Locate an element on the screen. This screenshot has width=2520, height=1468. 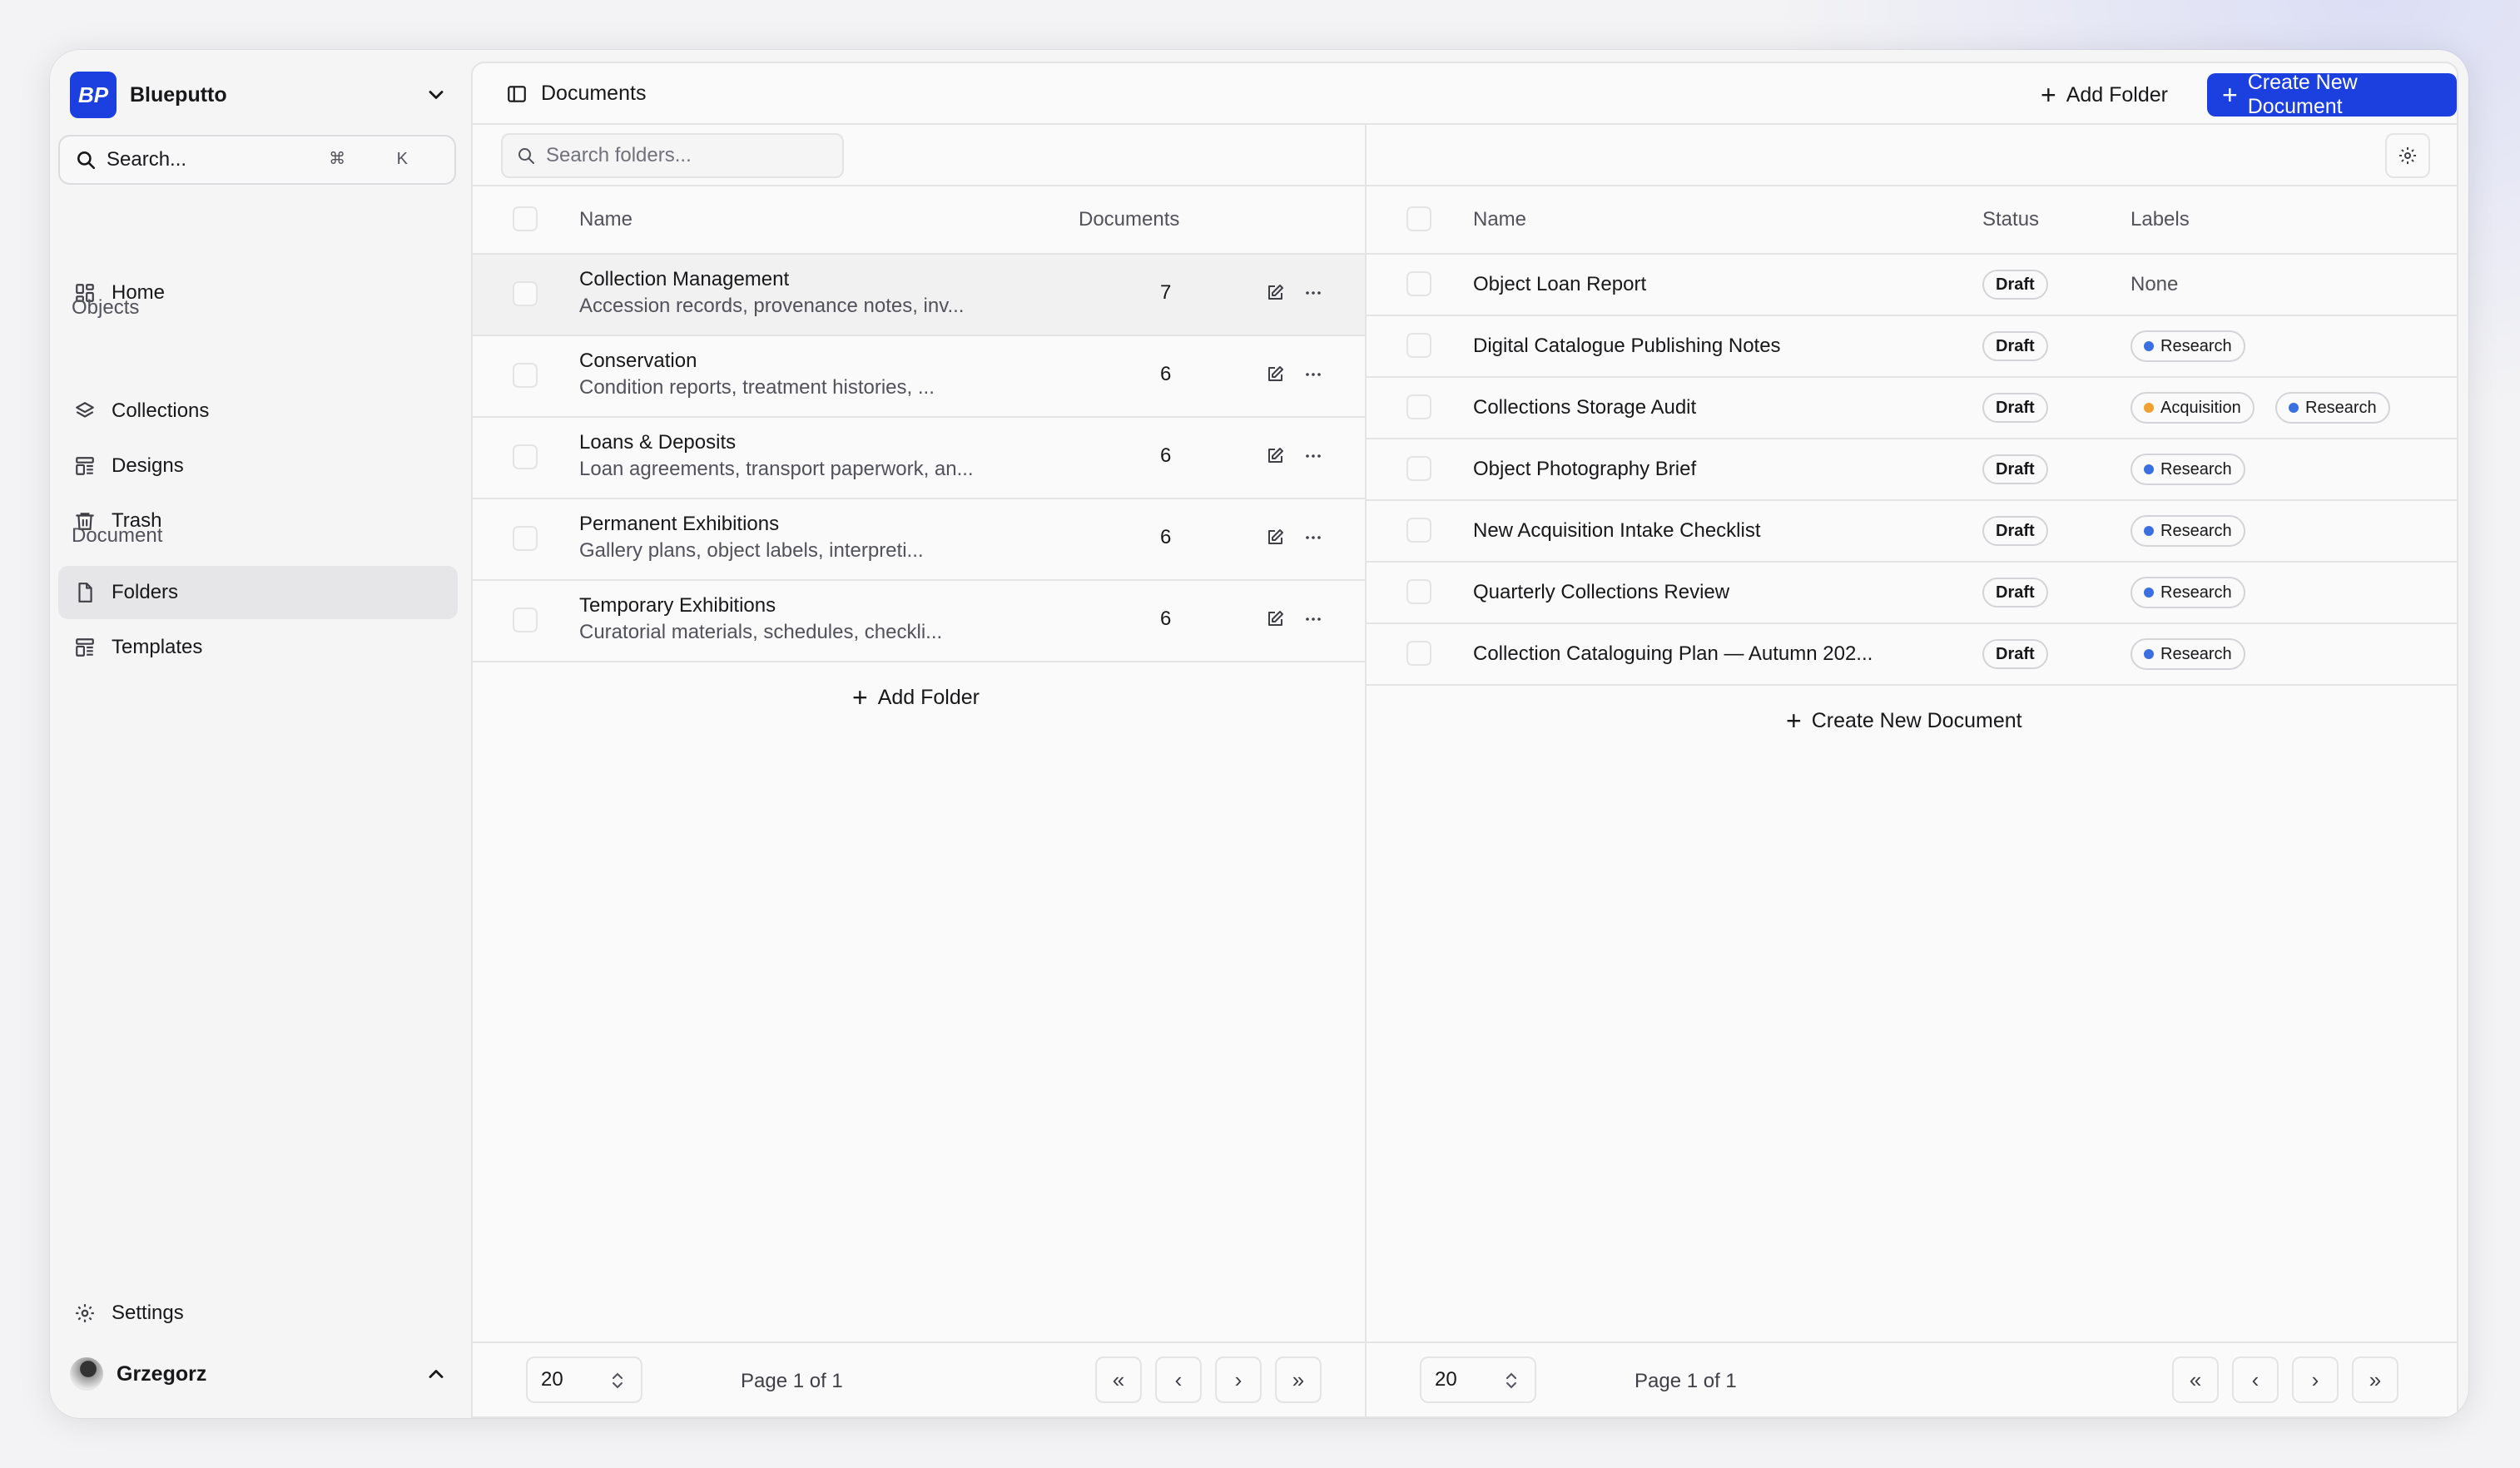
sidebar-item-label: Settings is located at coordinates (148, 1313).